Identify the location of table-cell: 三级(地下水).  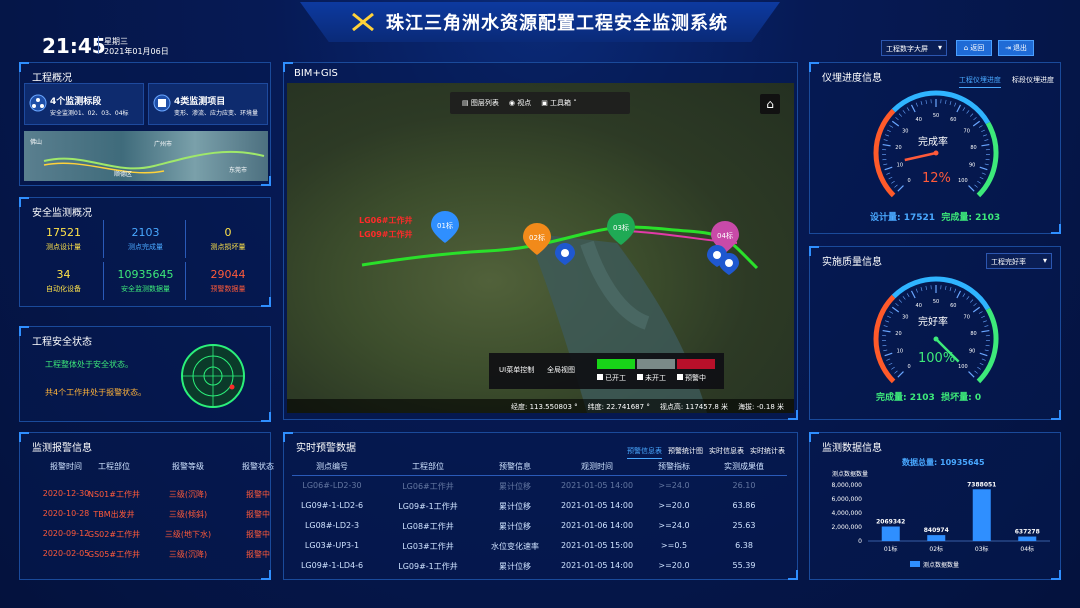
(188, 534).